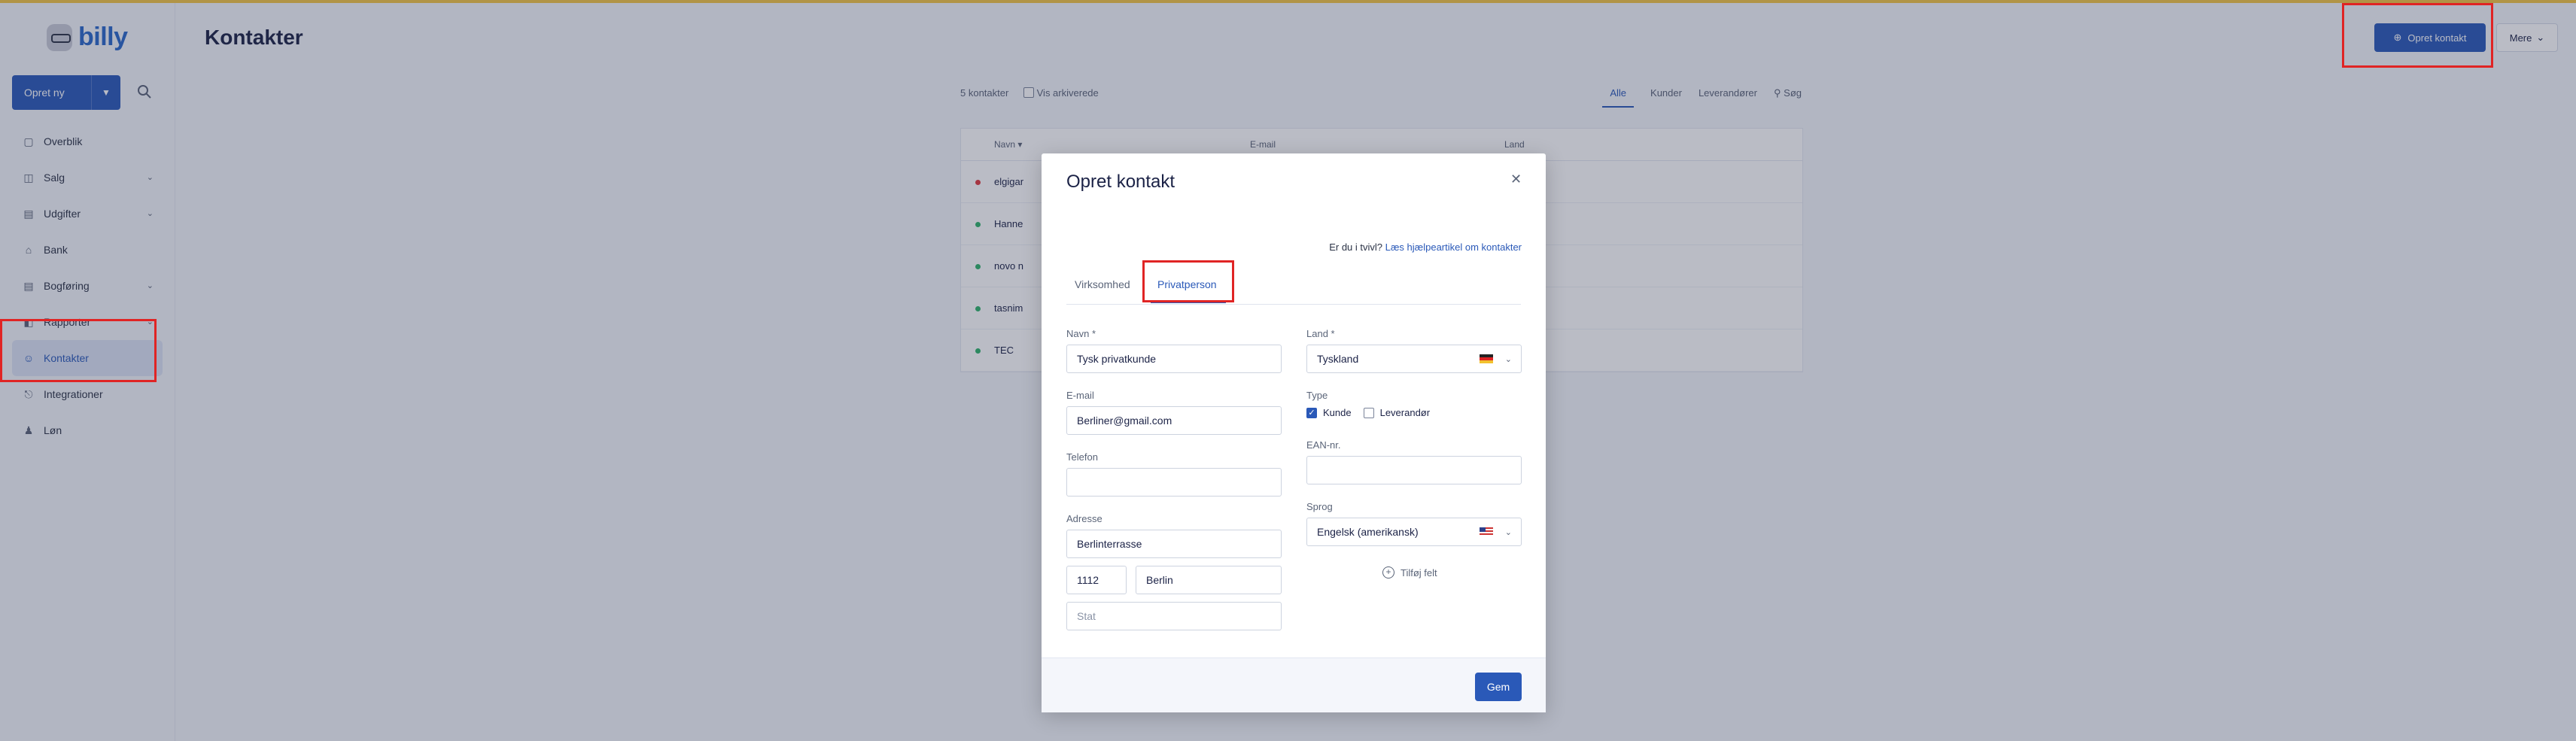 The height and width of the screenshot is (741, 2576). I want to click on country-value: Tyskland, so click(1338, 359).